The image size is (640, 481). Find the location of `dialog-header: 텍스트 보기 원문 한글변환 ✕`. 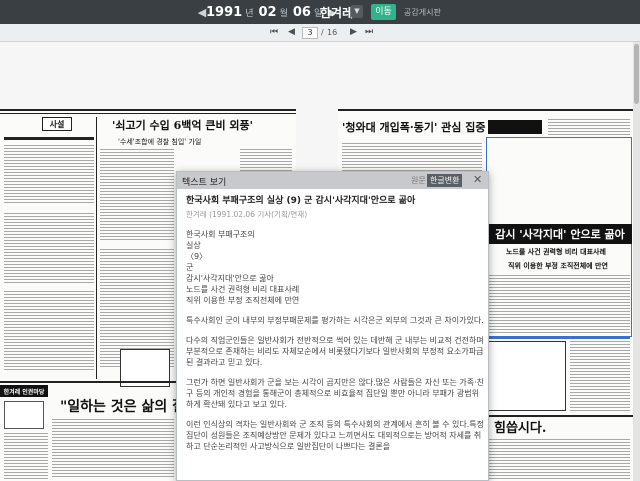

dialog-header: 텍스트 보기 원문 한글변환 ✕ is located at coordinates (332, 180).